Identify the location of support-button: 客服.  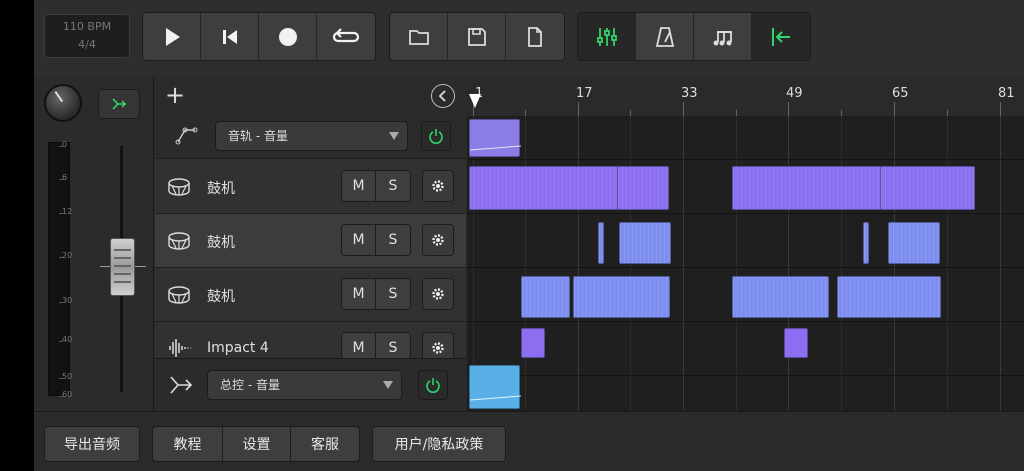
(325, 444).